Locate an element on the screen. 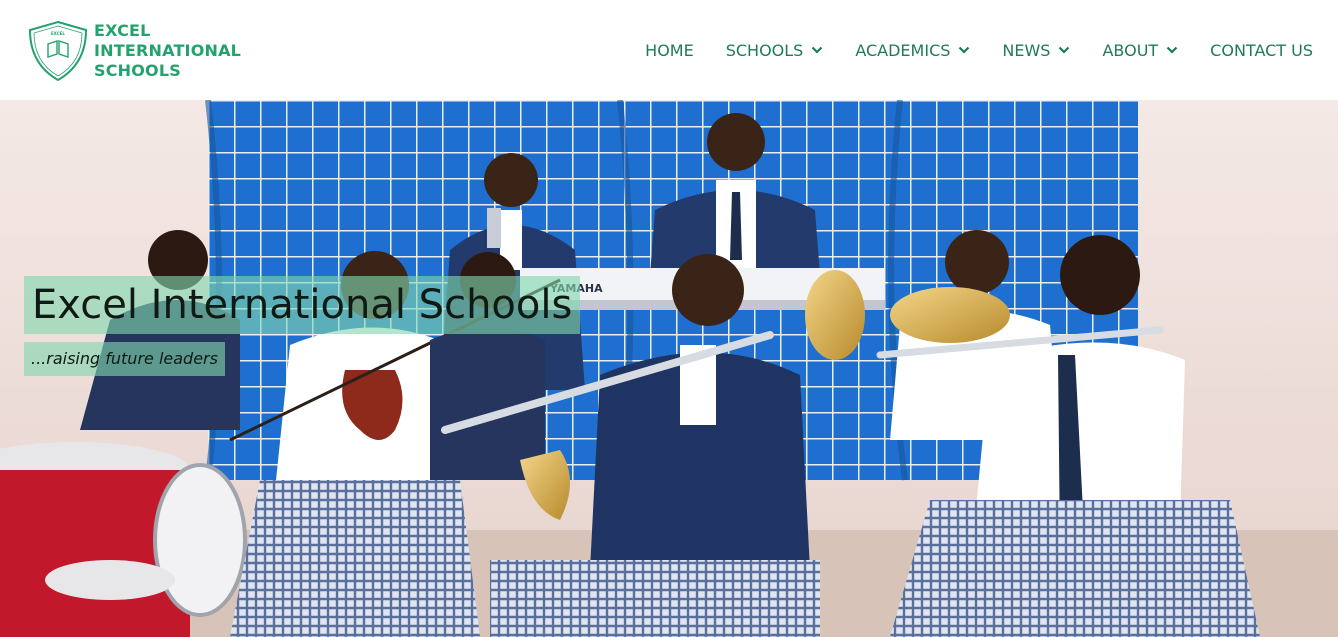 This screenshot has width=1338, height=637. logo-wordmark: EXCEL INTERNATIONAL SCHOOLS is located at coordinates (167, 51).